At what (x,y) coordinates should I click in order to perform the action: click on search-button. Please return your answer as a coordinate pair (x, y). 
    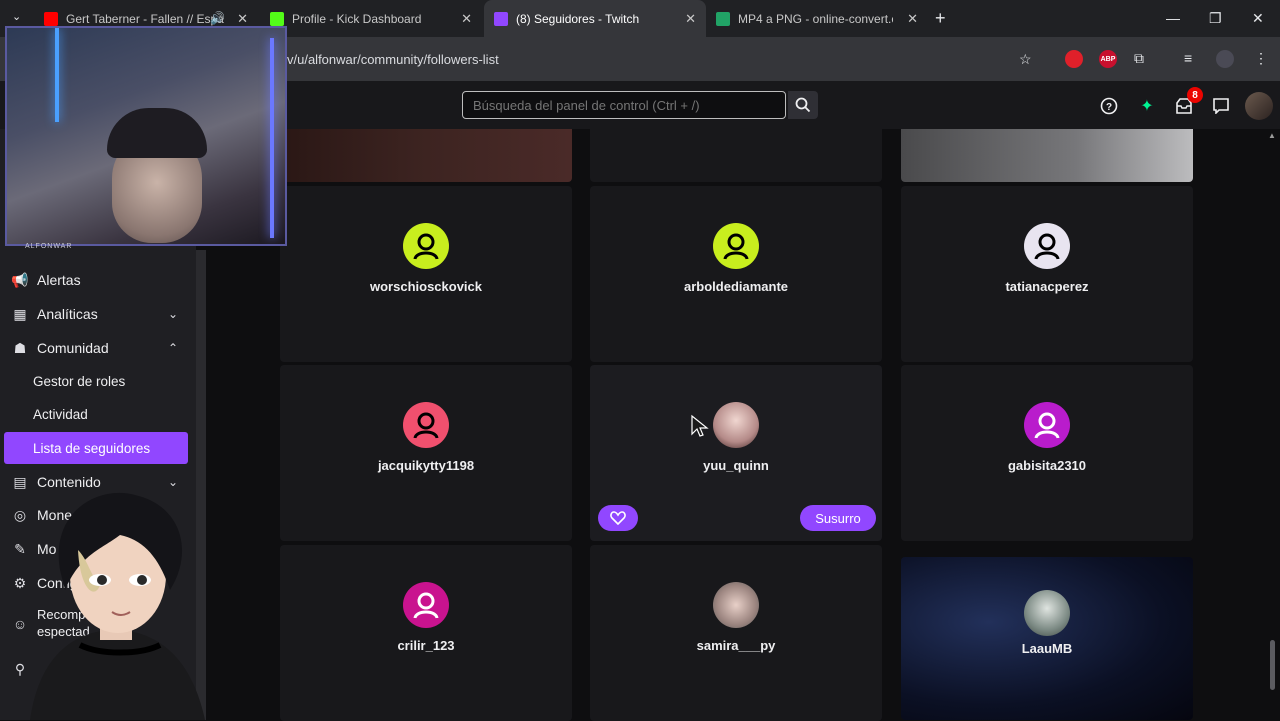
    Looking at the image, I should click on (803, 105).